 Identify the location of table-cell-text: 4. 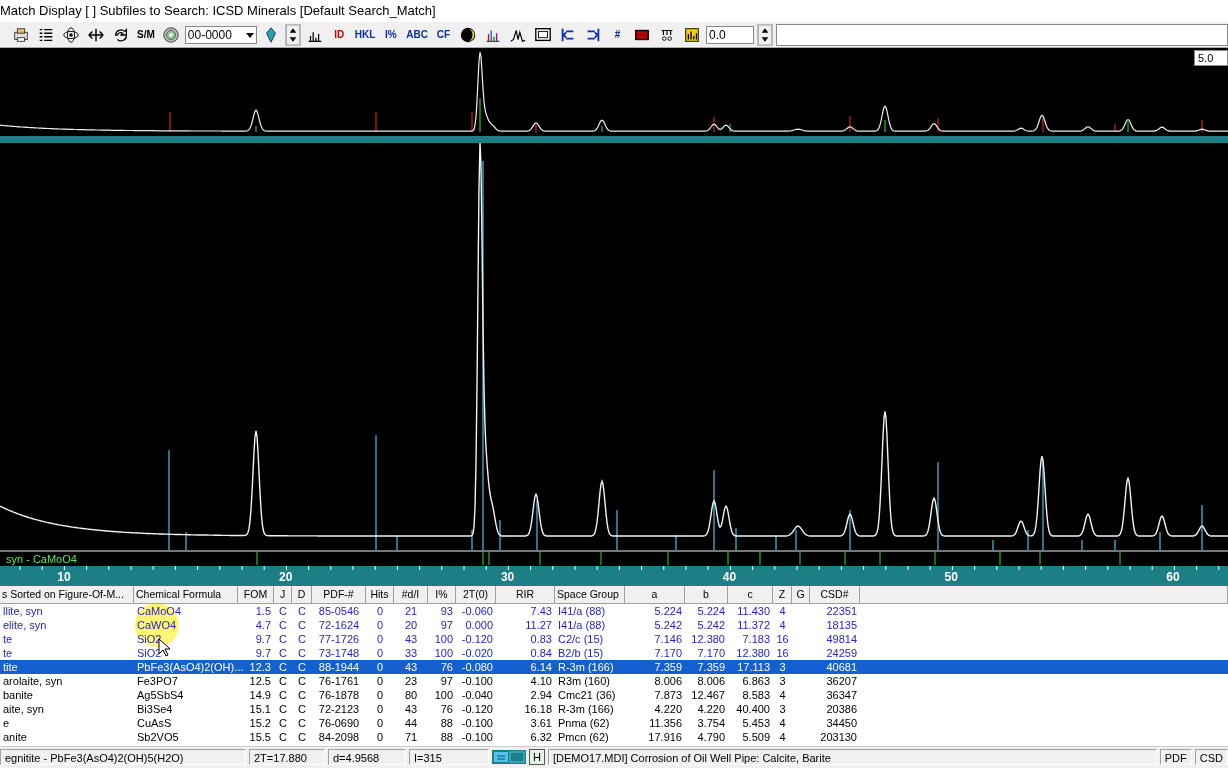
(782, 695).